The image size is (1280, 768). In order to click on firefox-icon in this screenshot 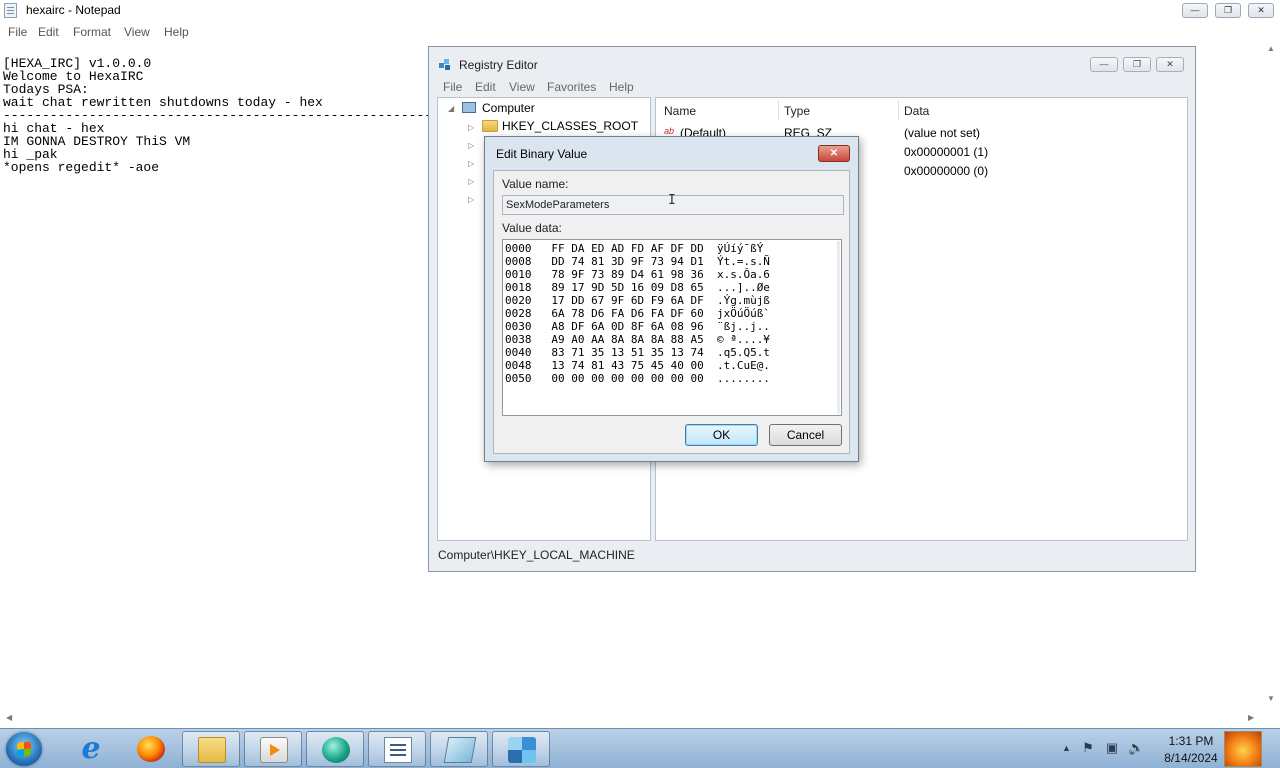, I will do `click(151, 749)`.